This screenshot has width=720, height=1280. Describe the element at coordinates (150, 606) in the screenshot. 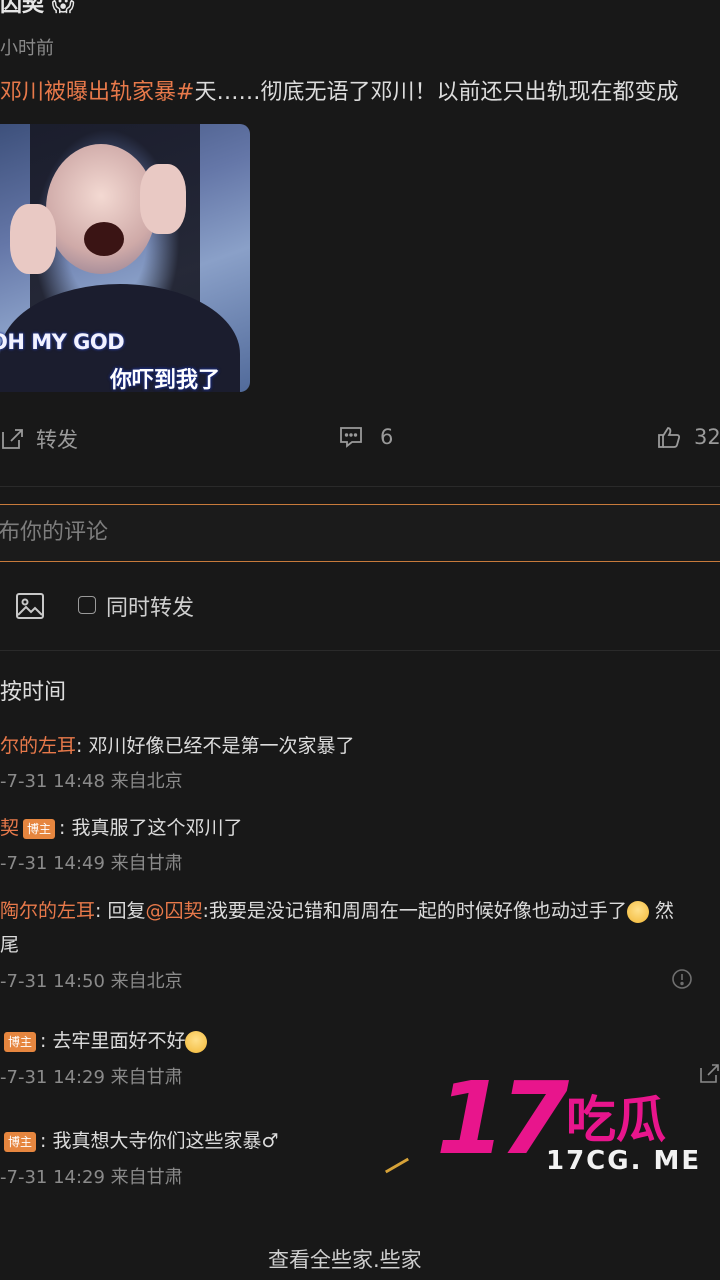

I see `repost-checkbox-label: 同时转发` at that location.